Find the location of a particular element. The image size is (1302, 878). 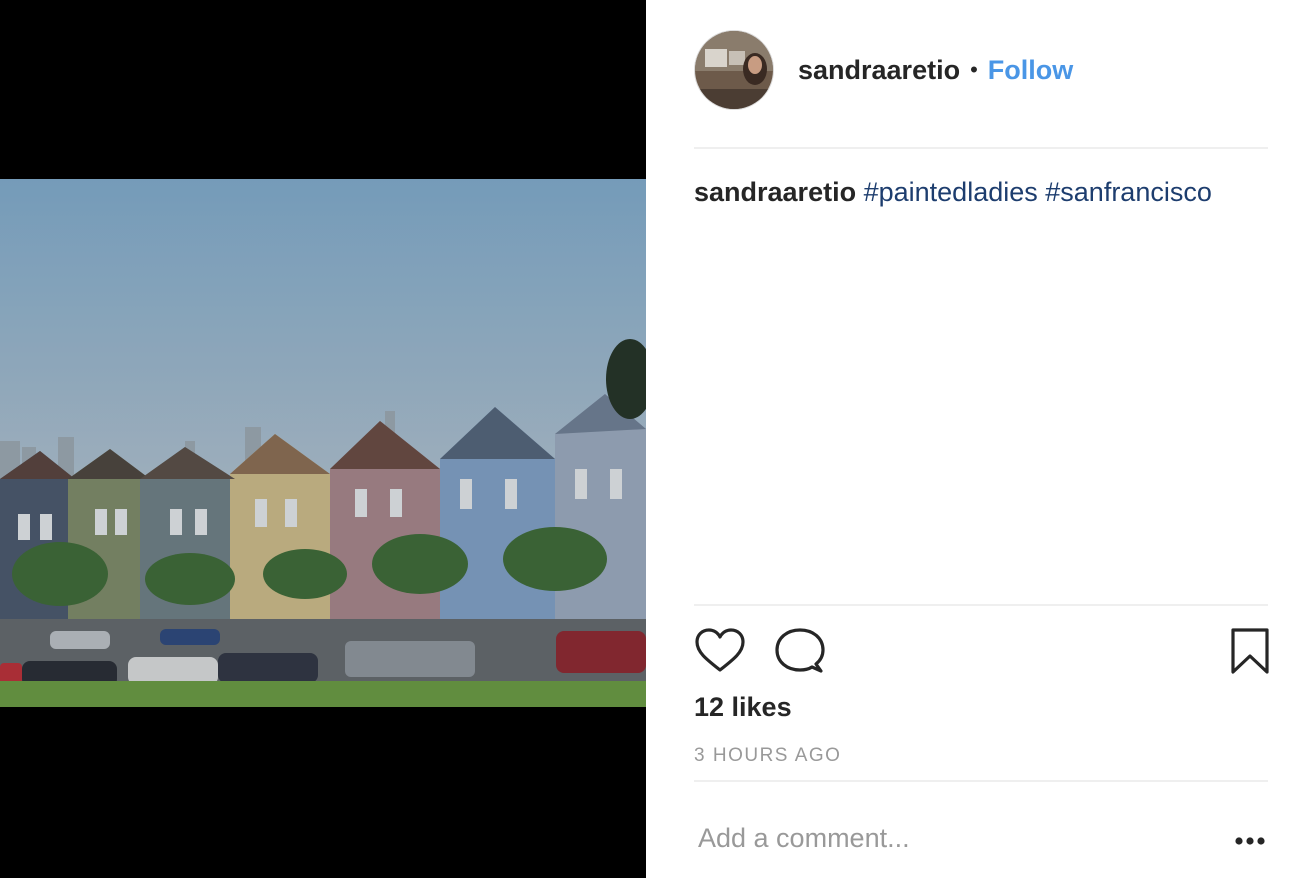

heart-icon is located at coordinates (720, 652).